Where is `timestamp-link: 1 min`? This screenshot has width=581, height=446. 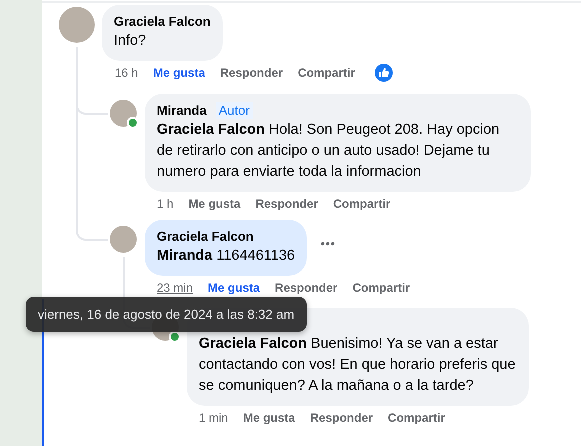
timestamp-link: 1 min is located at coordinates (213, 418).